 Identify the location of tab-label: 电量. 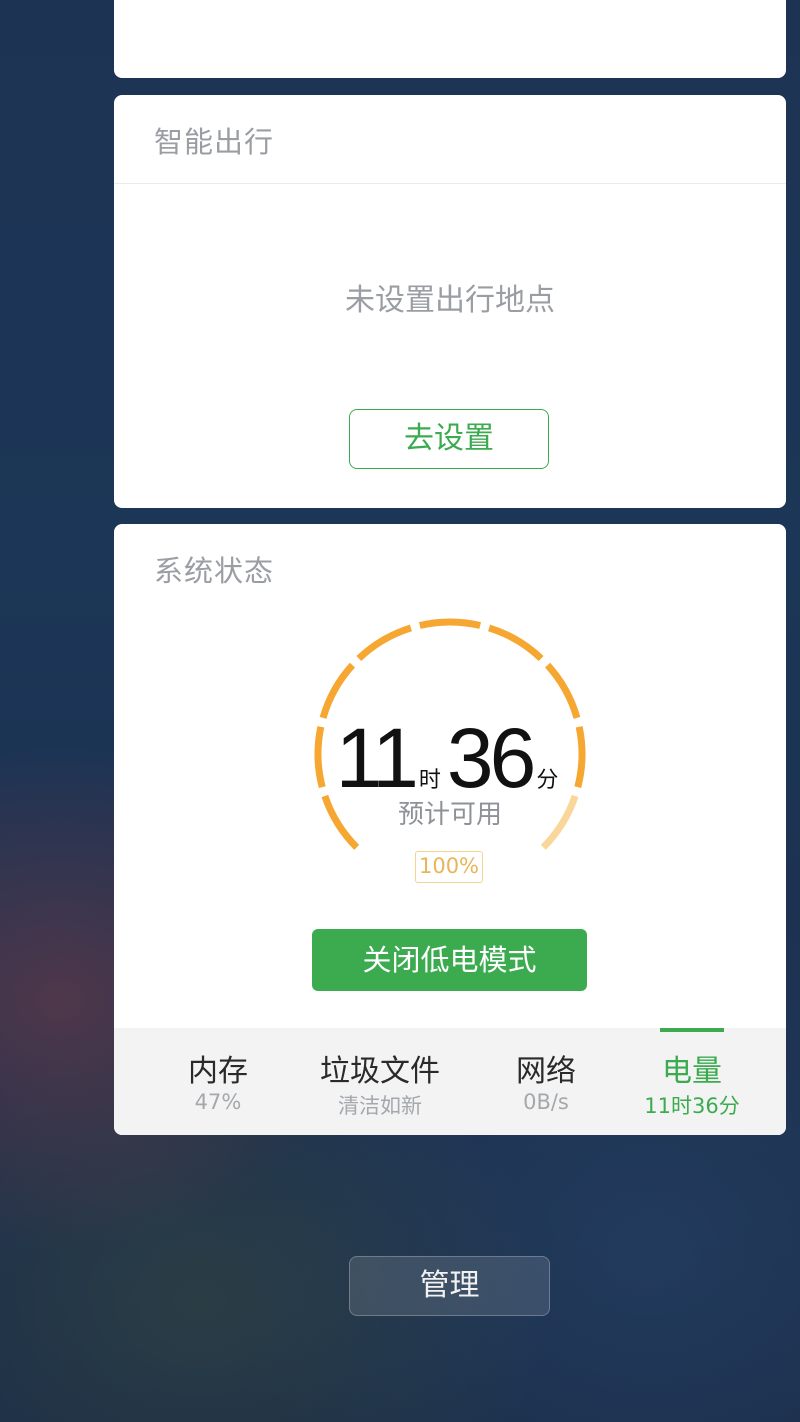
(692, 1071).